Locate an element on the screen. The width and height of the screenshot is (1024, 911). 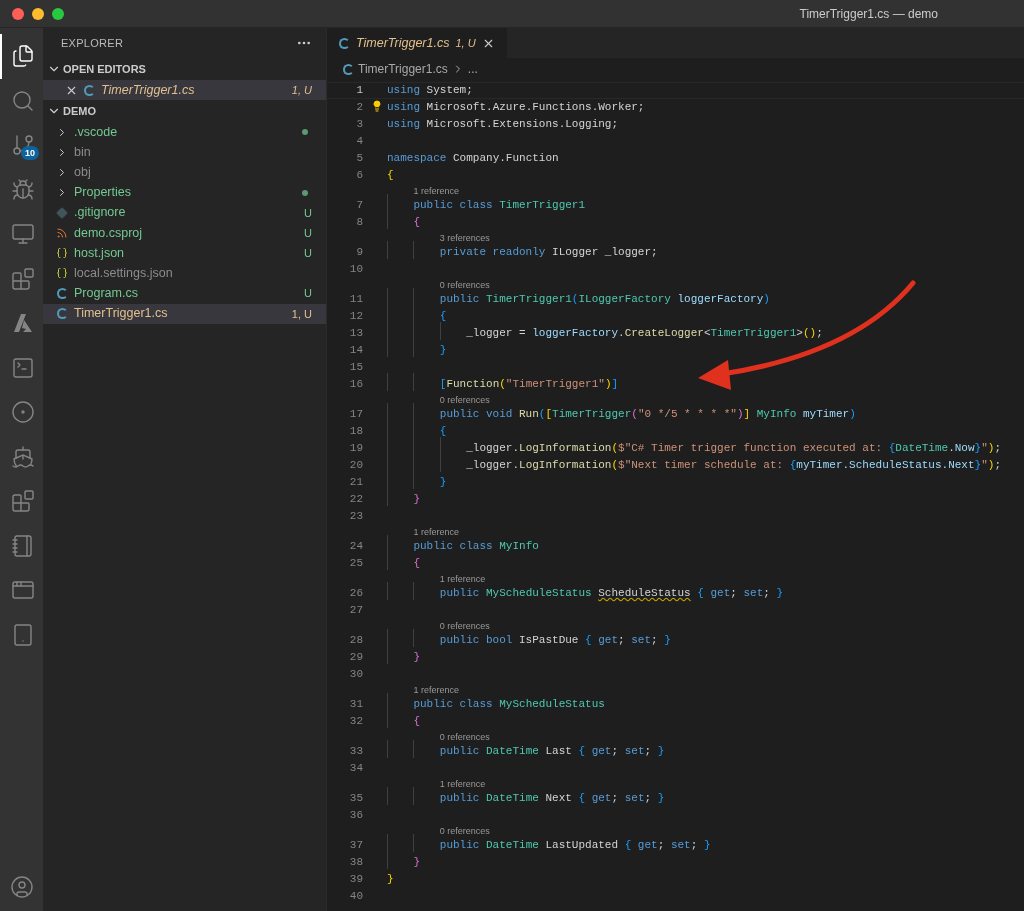
line-number: 22 is located at coordinates (355, 500).